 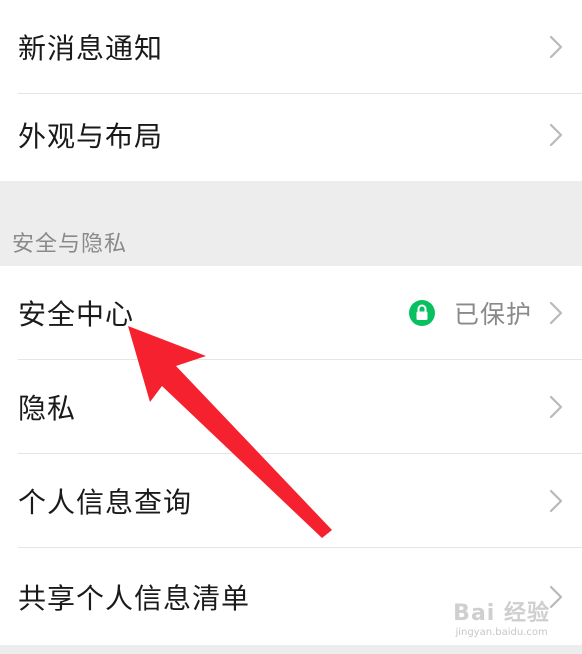 What do you see at coordinates (291, 501) in the screenshot?
I see `settings-item-personal-info-query: 个人信息查询` at bounding box center [291, 501].